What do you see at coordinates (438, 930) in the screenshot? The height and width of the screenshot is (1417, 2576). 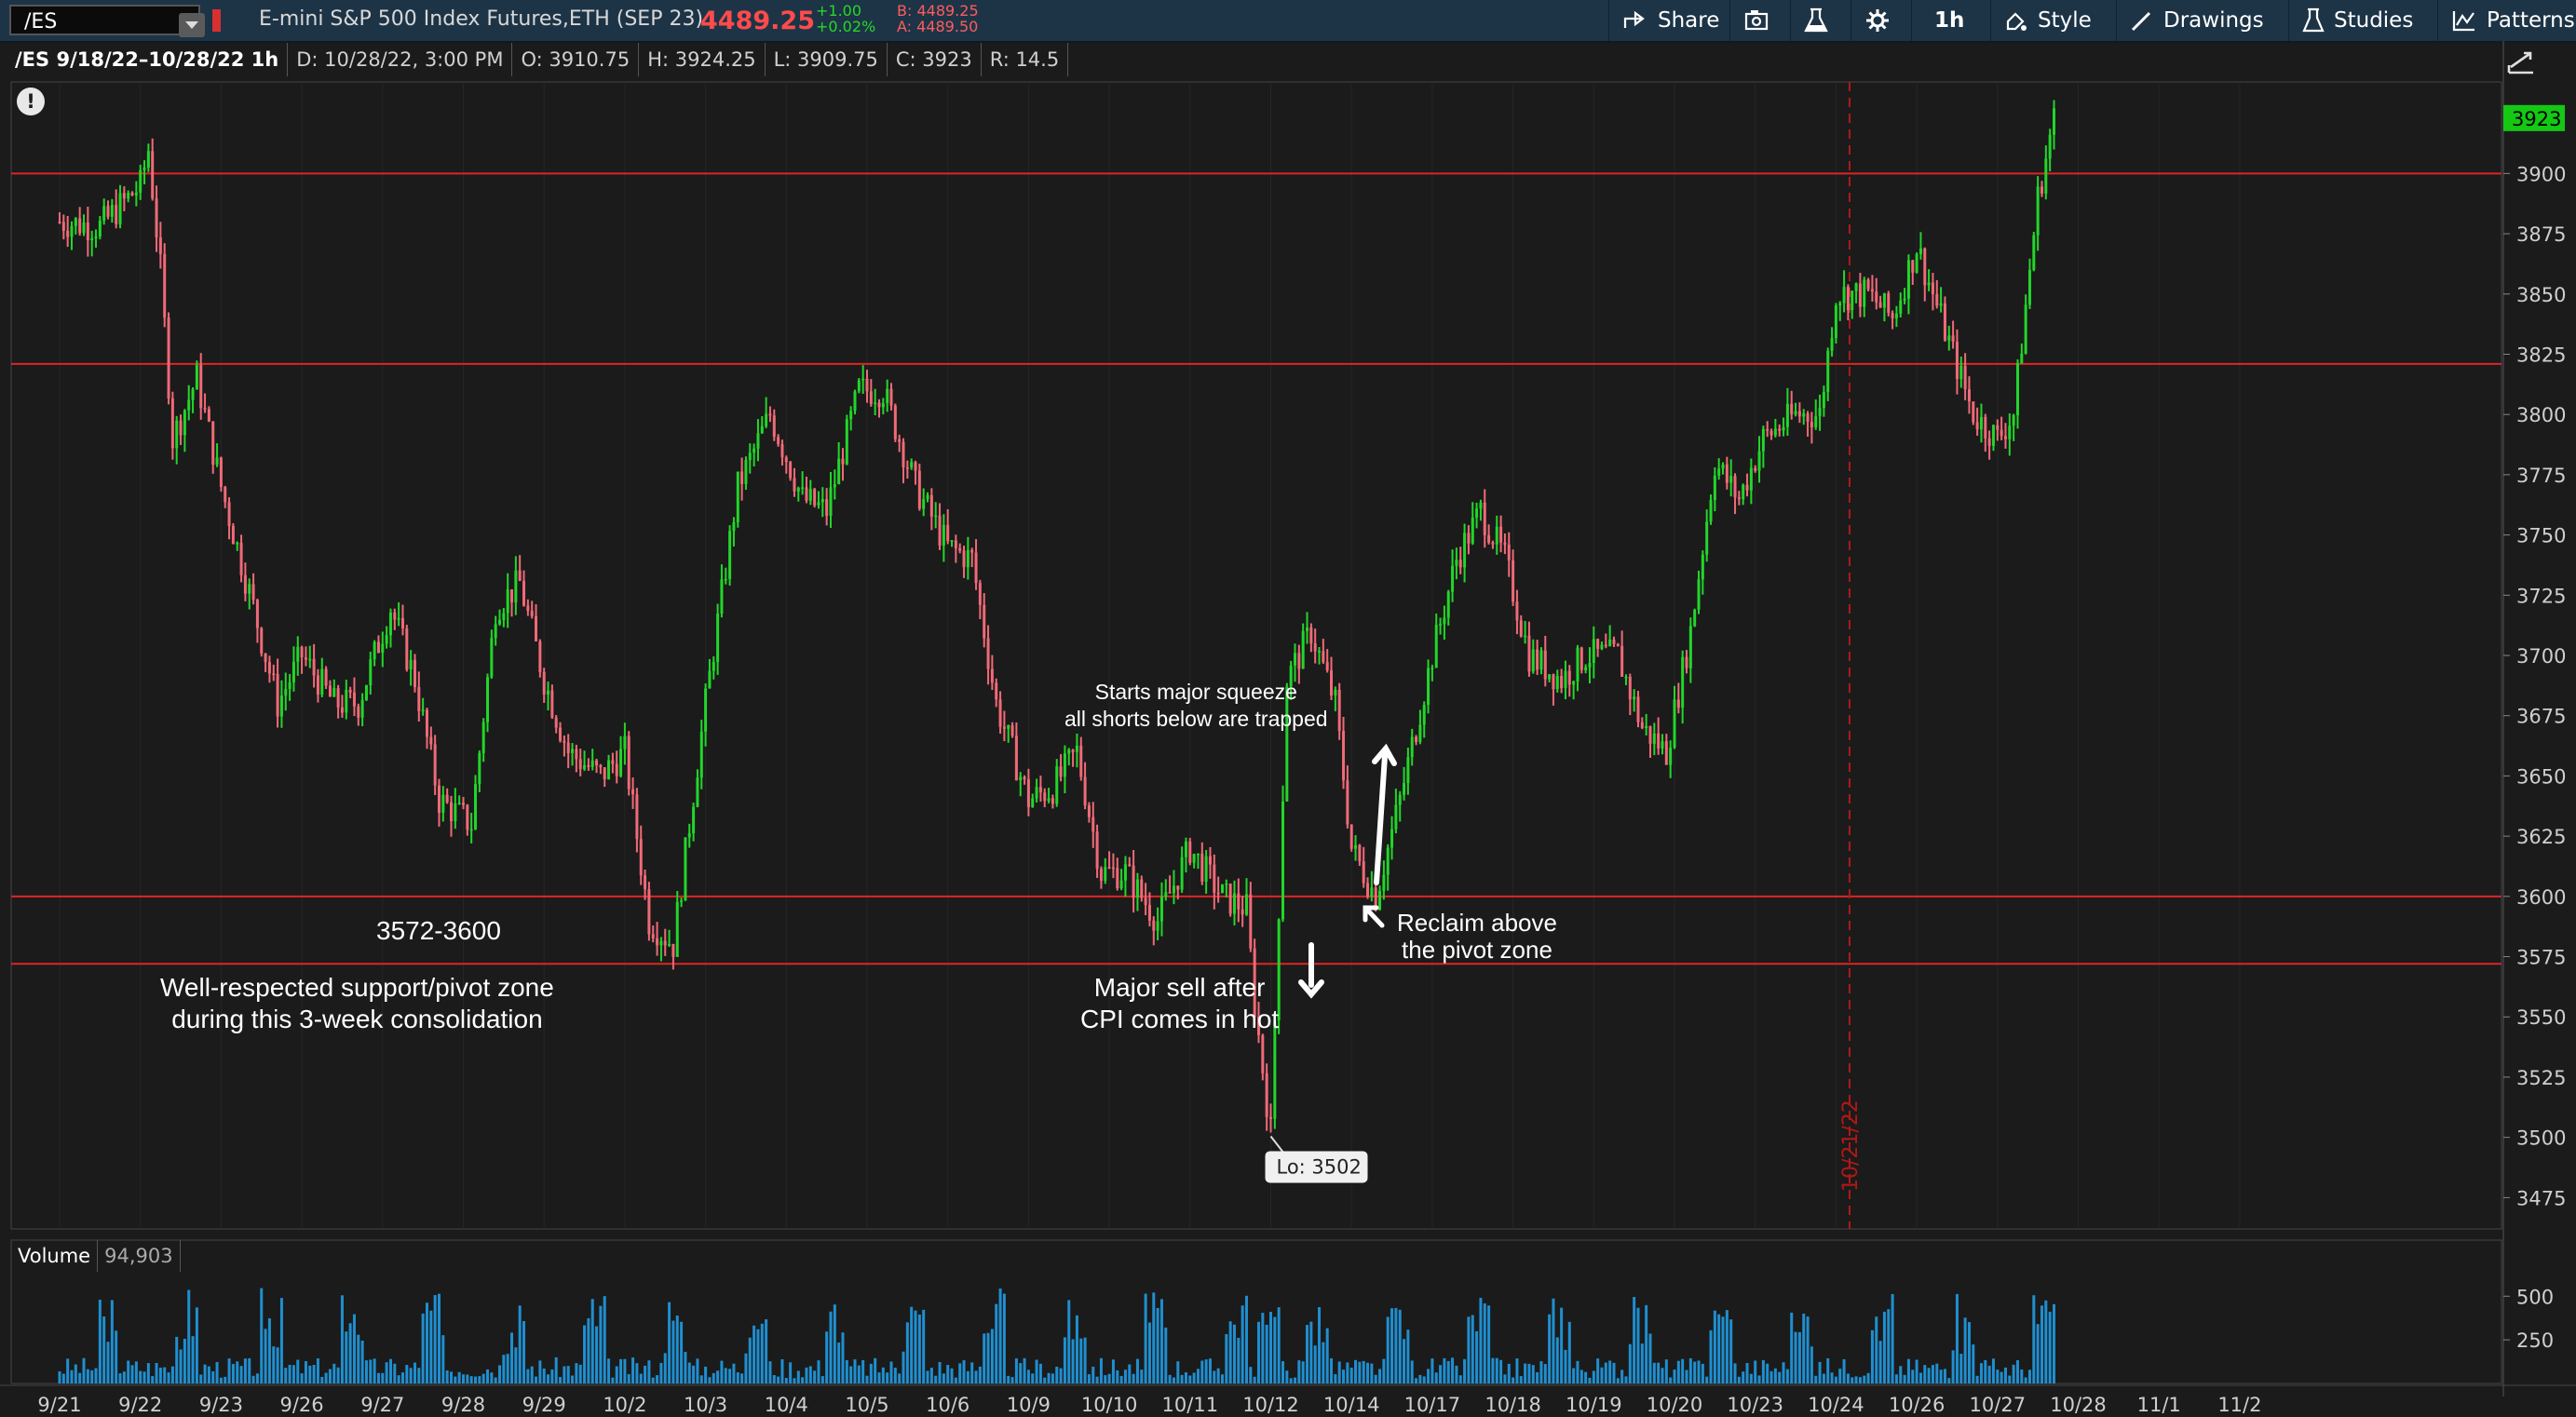 I see `zone-title: 3572-3600` at bounding box center [438, 930].